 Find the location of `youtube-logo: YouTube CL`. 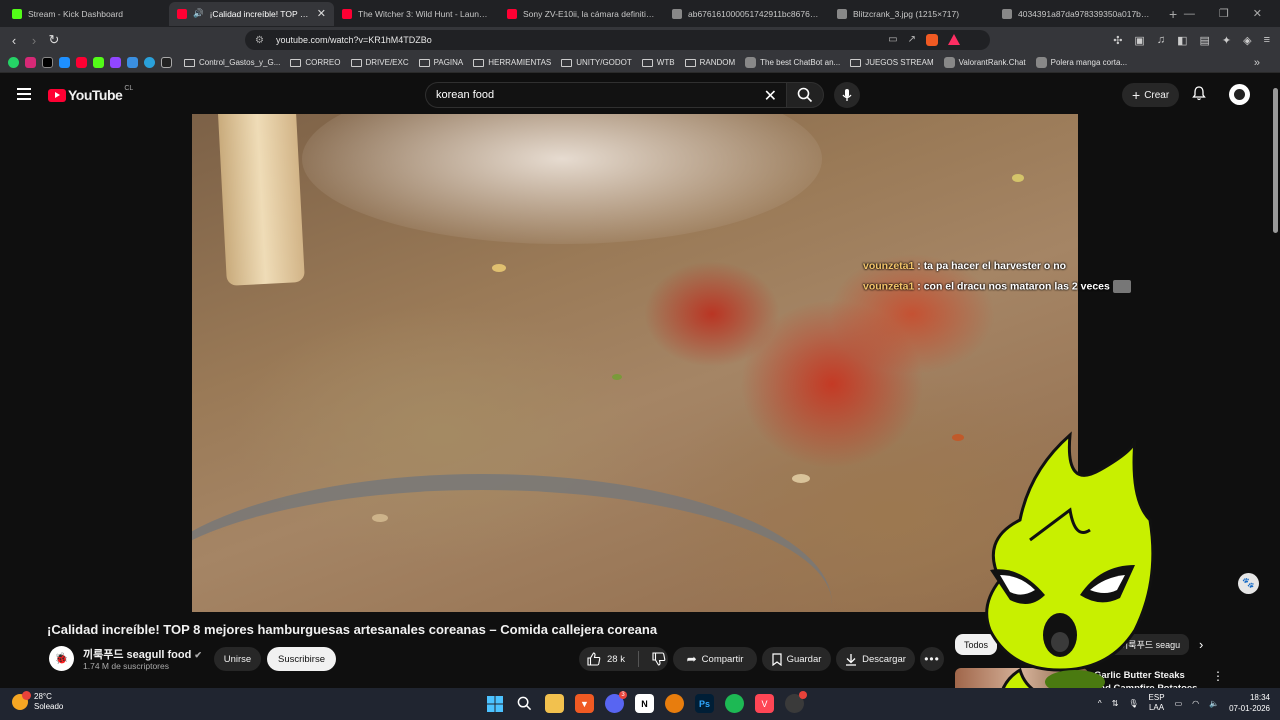

youtube-logo: YouTube CL is located at coordinates (90, 94).